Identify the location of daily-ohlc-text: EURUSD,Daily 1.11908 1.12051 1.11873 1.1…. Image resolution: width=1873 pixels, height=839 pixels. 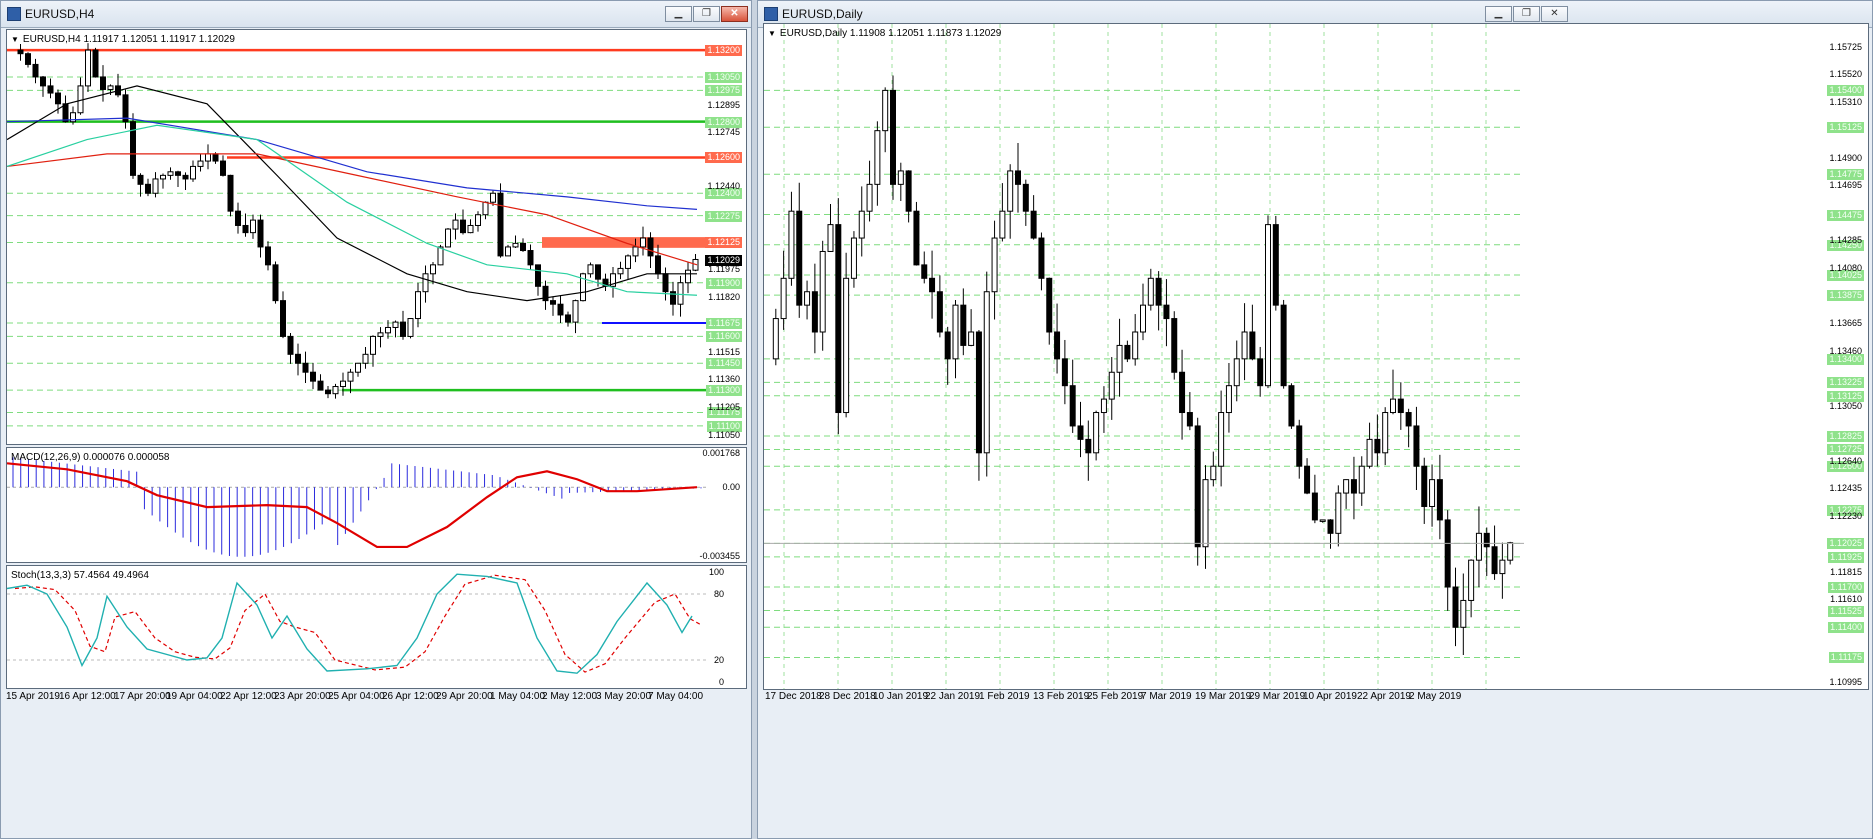
(890, 33).